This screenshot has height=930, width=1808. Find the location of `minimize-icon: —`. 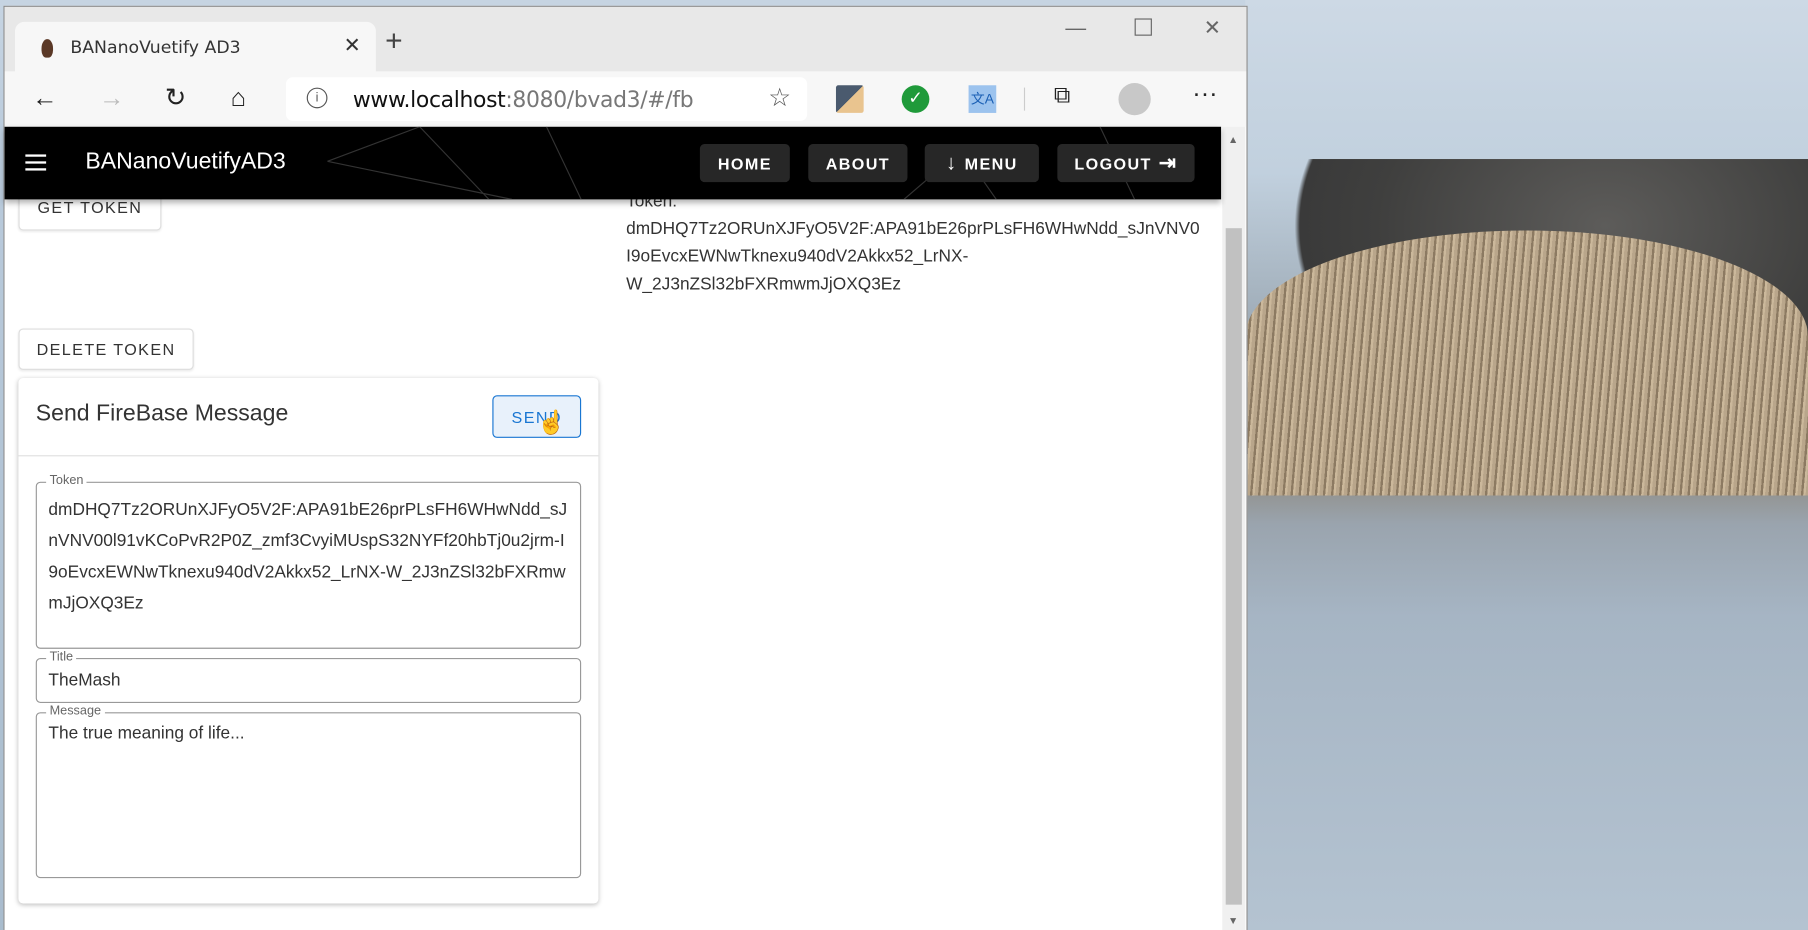

minimize-icon: — is located at coordinates (1075, 28).